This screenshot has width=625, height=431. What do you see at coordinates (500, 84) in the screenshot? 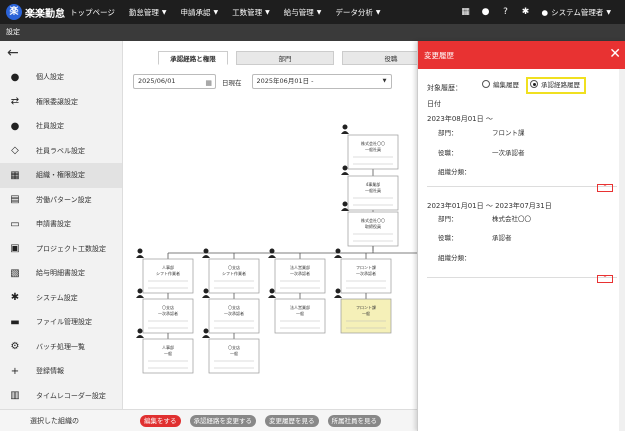
I see `radio-edit-history: 編集履歴` at bounding box center [500, 84].